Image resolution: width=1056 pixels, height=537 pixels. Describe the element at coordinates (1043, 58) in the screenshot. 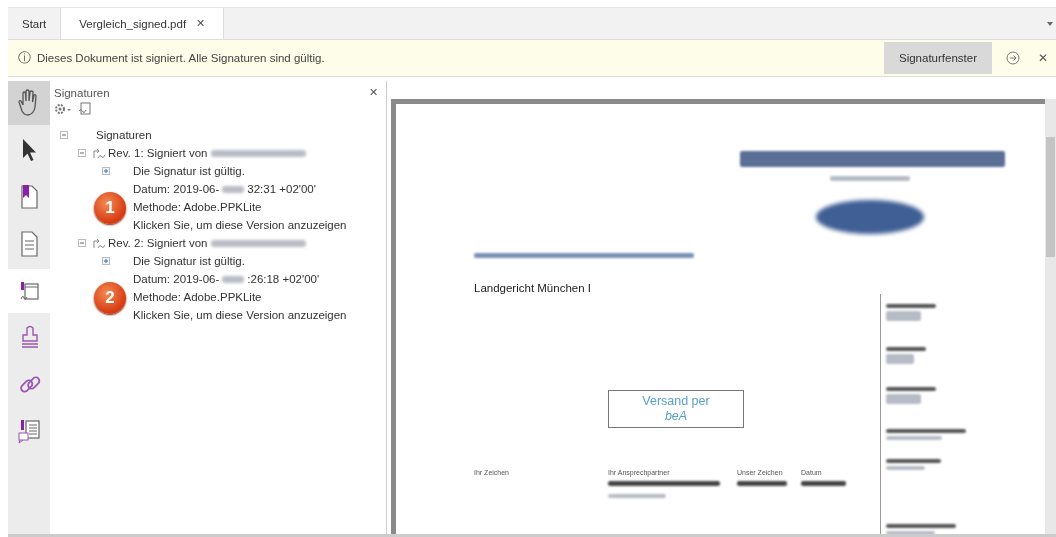

I see `close-icon: ✕` at that location.